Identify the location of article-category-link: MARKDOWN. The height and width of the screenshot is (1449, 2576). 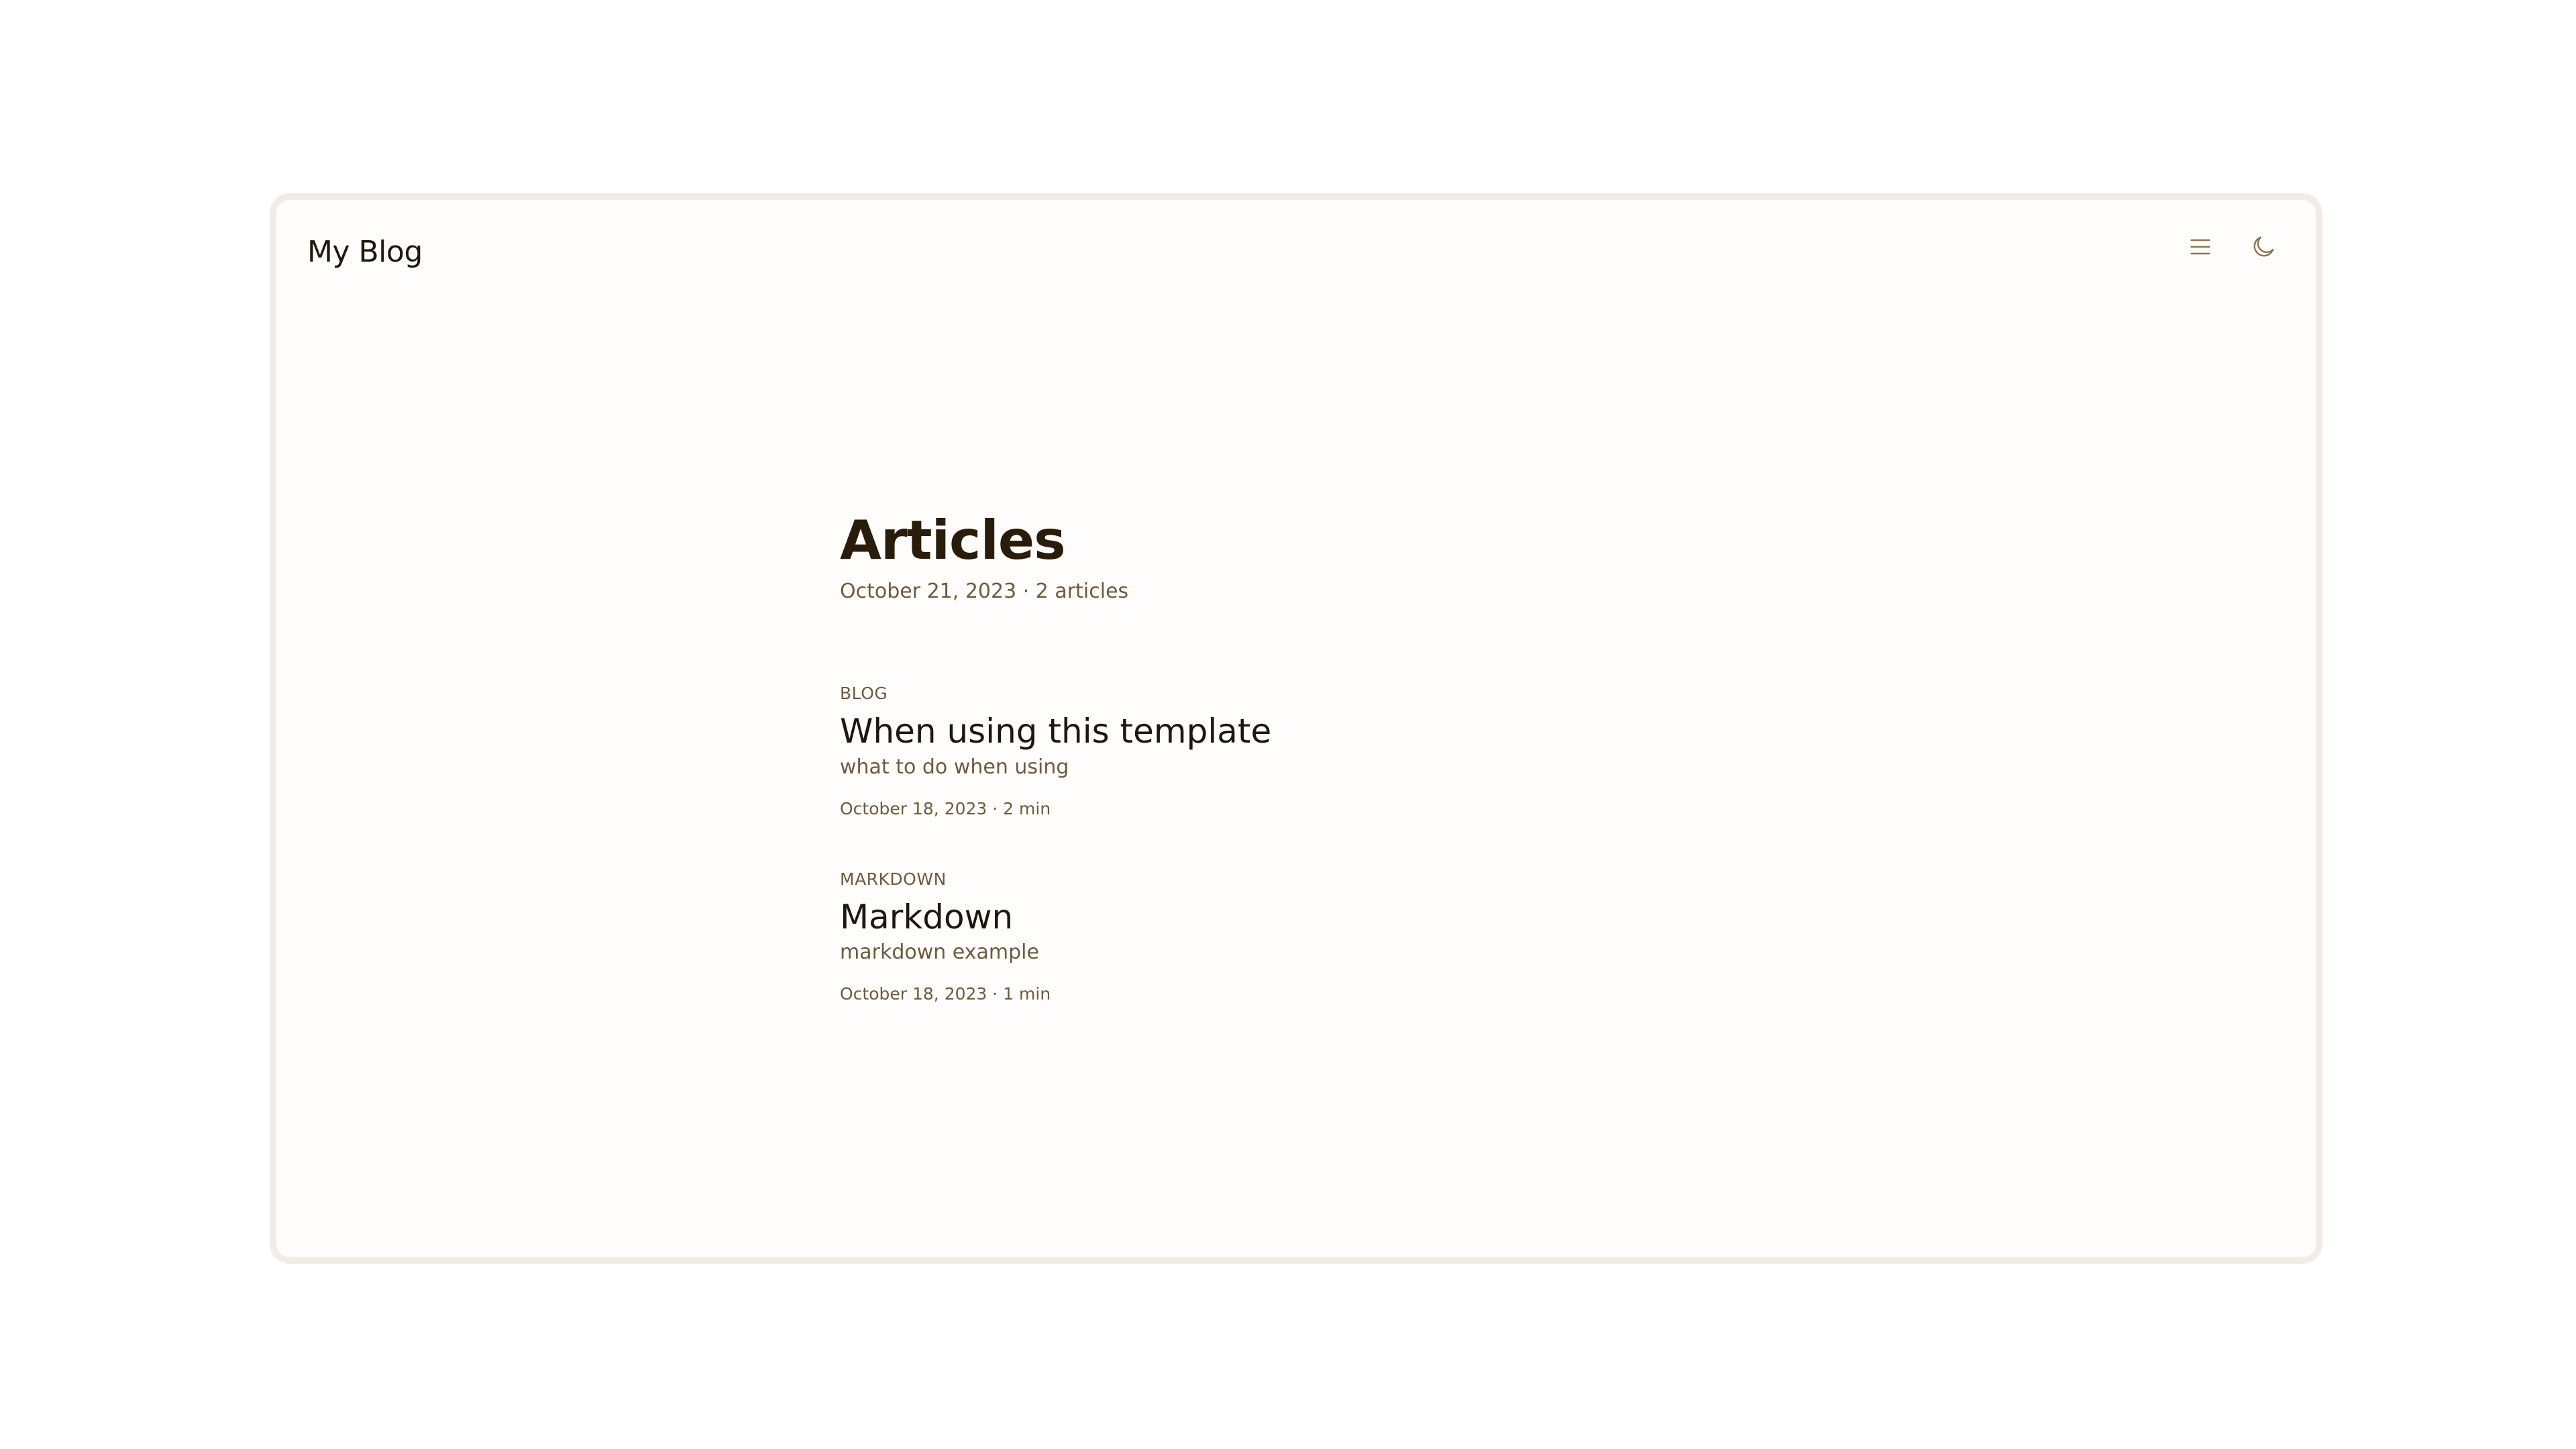
(1309, 879).